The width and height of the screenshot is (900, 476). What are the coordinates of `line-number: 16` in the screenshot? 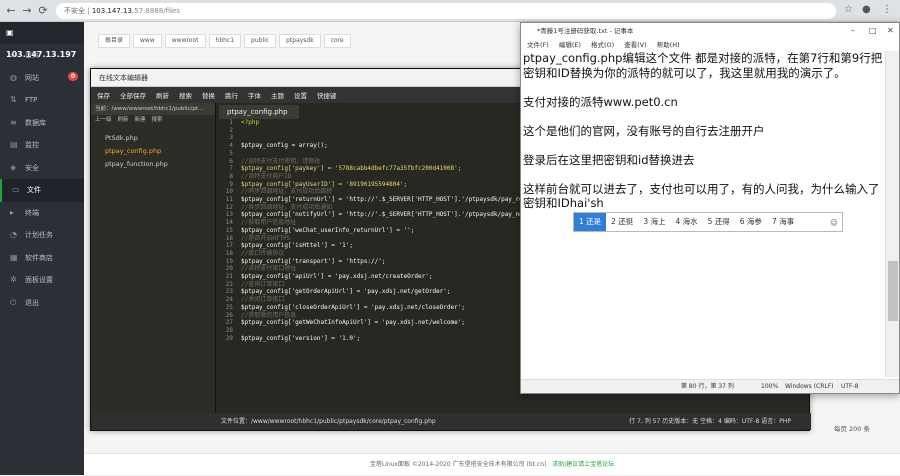 It's located at (229, 238).